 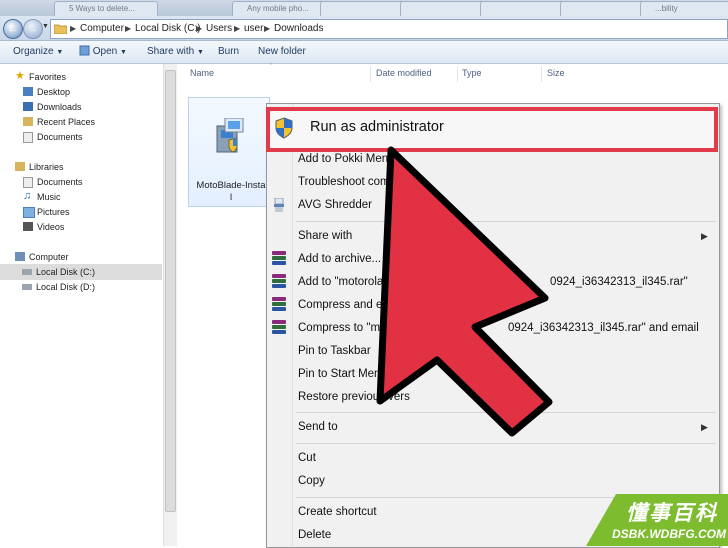 I want to click on watermark-chinese-text: 懂事百科, so click(x=672, y=513).